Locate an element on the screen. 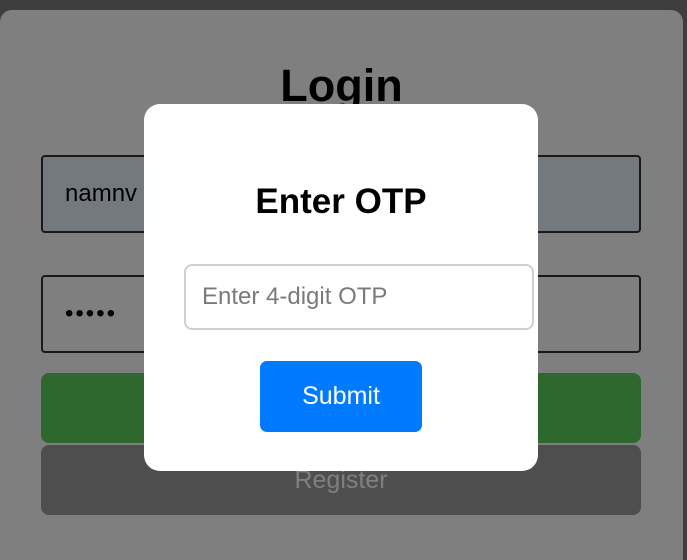  submit-button-label: Submit is located at coordinates (341, 396).